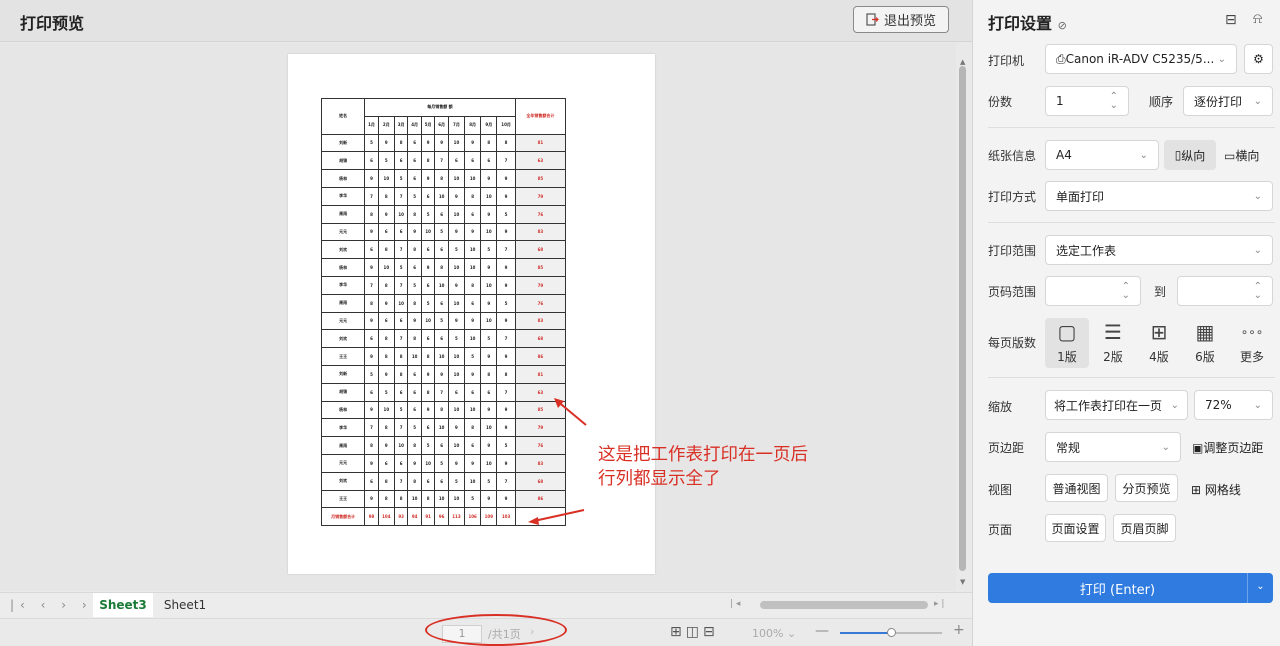  I want to click on table-row: 刘欢 6 8 7 8 6 6 5 10 5 7 68, so click(443, 250).